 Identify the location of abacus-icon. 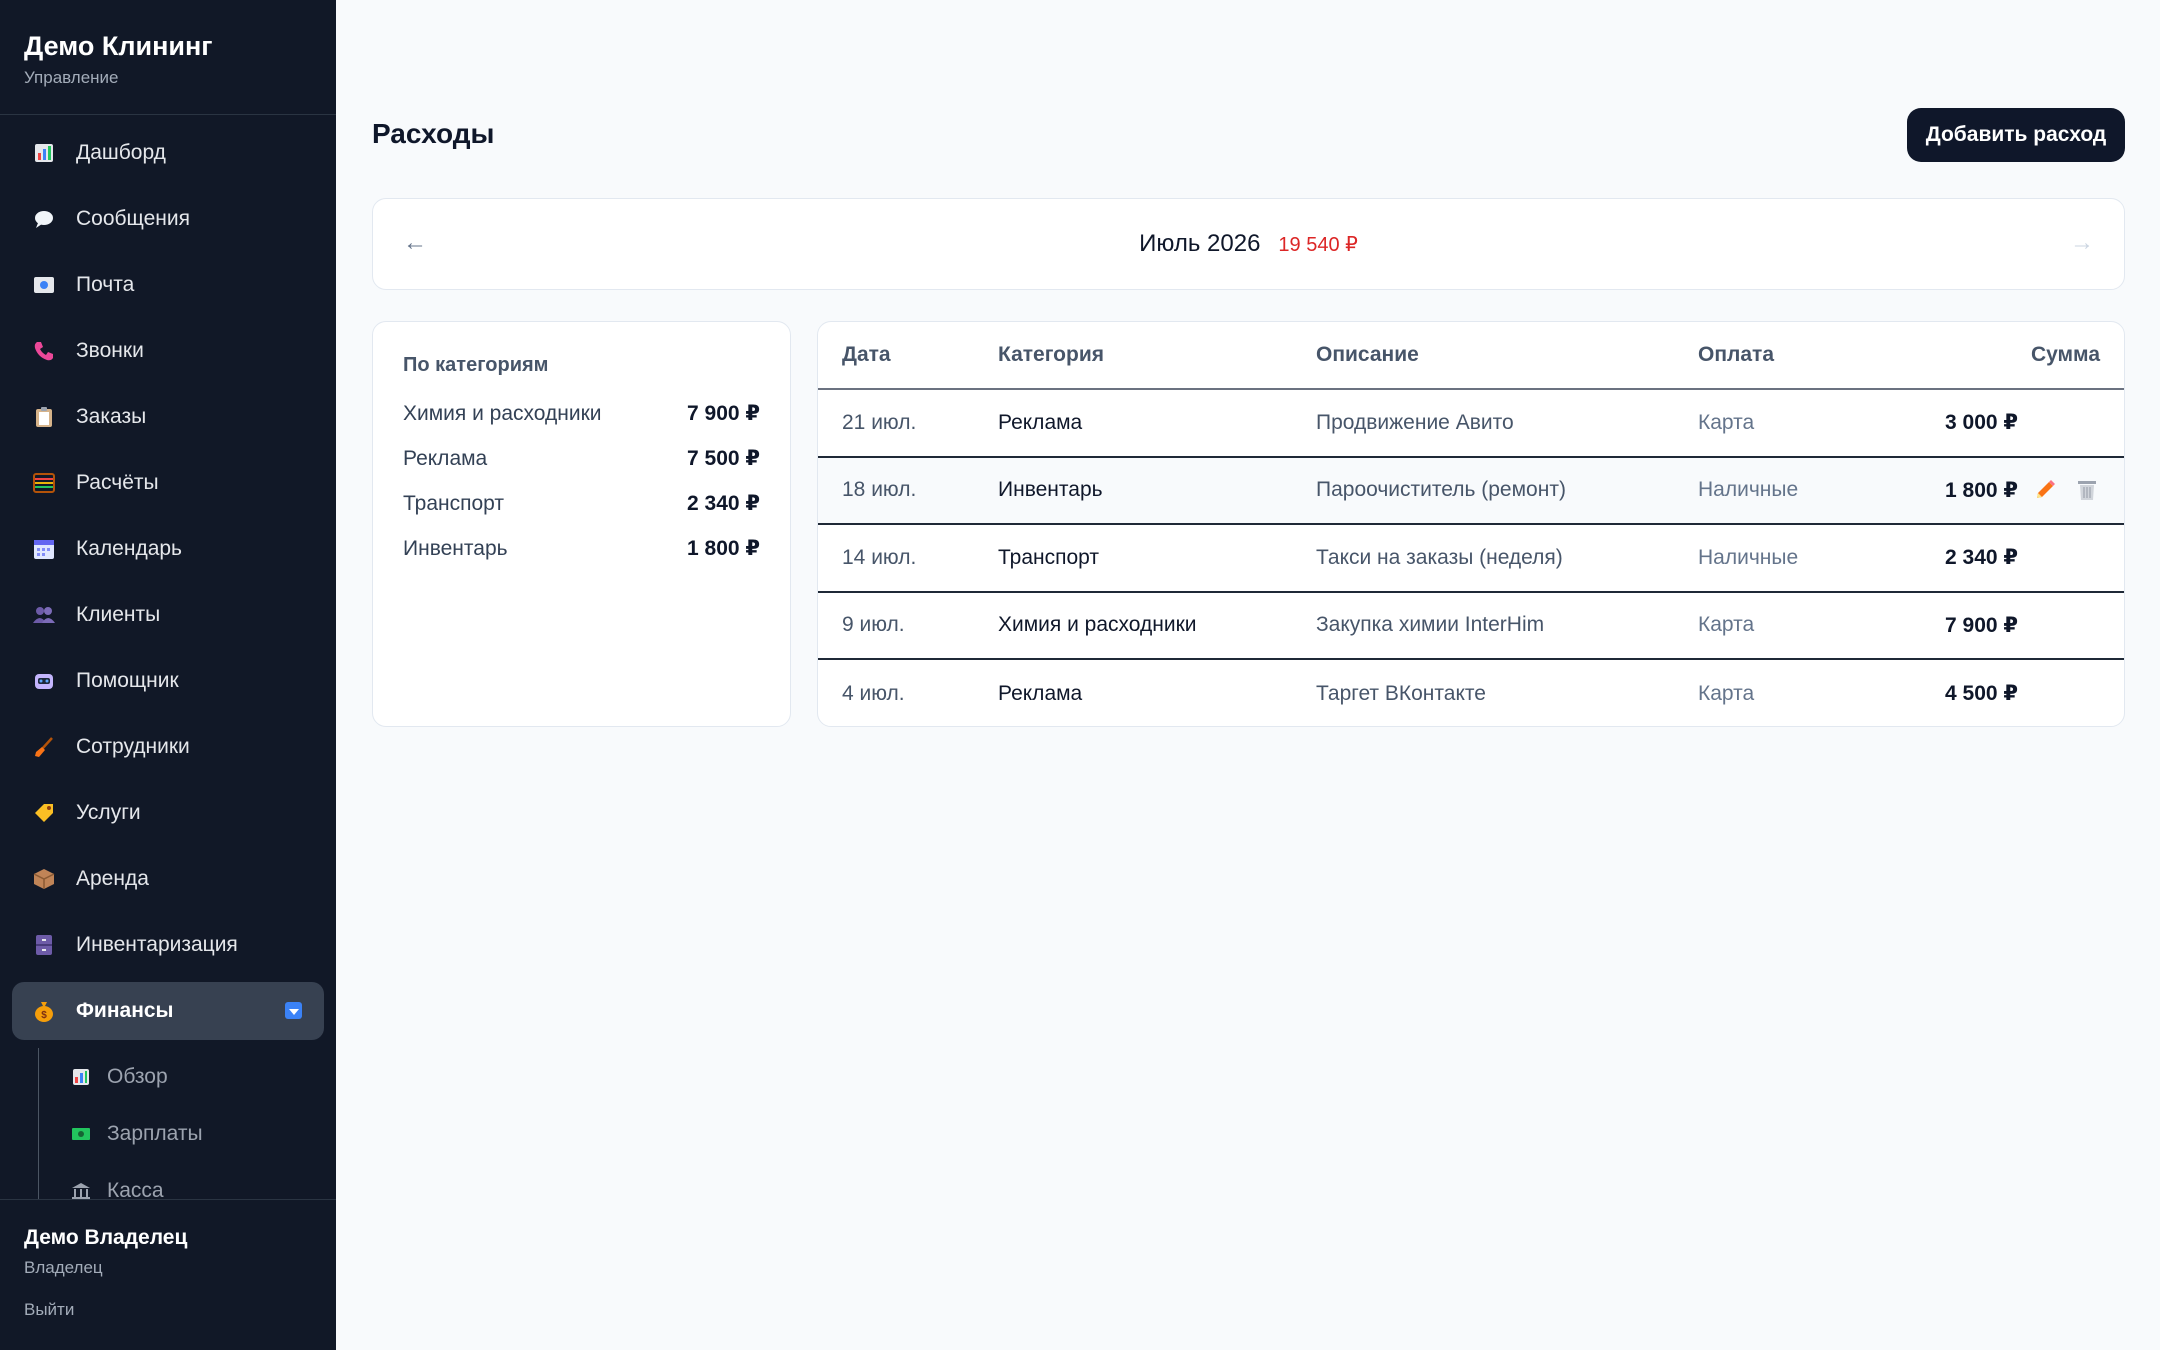
(44, 483).